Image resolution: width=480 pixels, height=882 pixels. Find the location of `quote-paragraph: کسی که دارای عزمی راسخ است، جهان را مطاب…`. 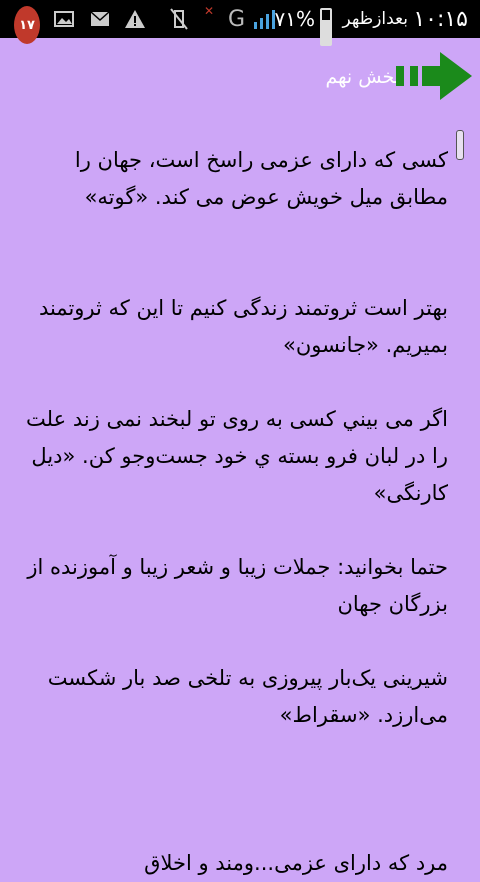

quote-paragraph: کسی که دارای عزمی راسخ است، جهان را مطاب… is located at coordinates (261, 178).